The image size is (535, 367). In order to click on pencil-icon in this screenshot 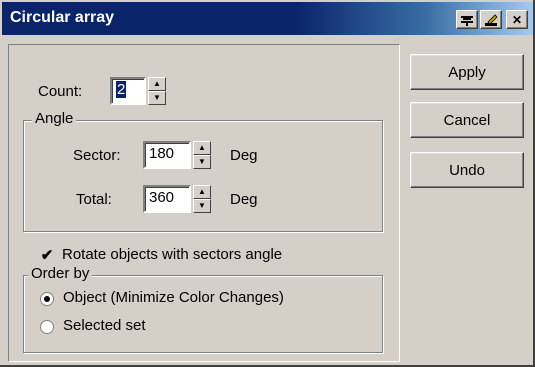, I will do `click(491, 19)`.